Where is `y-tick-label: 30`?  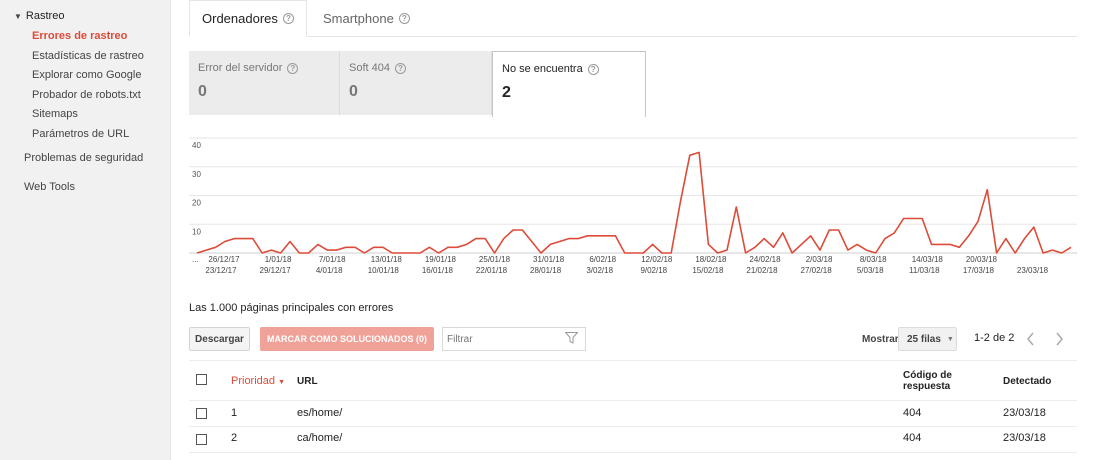
y-tick-label: 30 is located at coordinates (196, 174).